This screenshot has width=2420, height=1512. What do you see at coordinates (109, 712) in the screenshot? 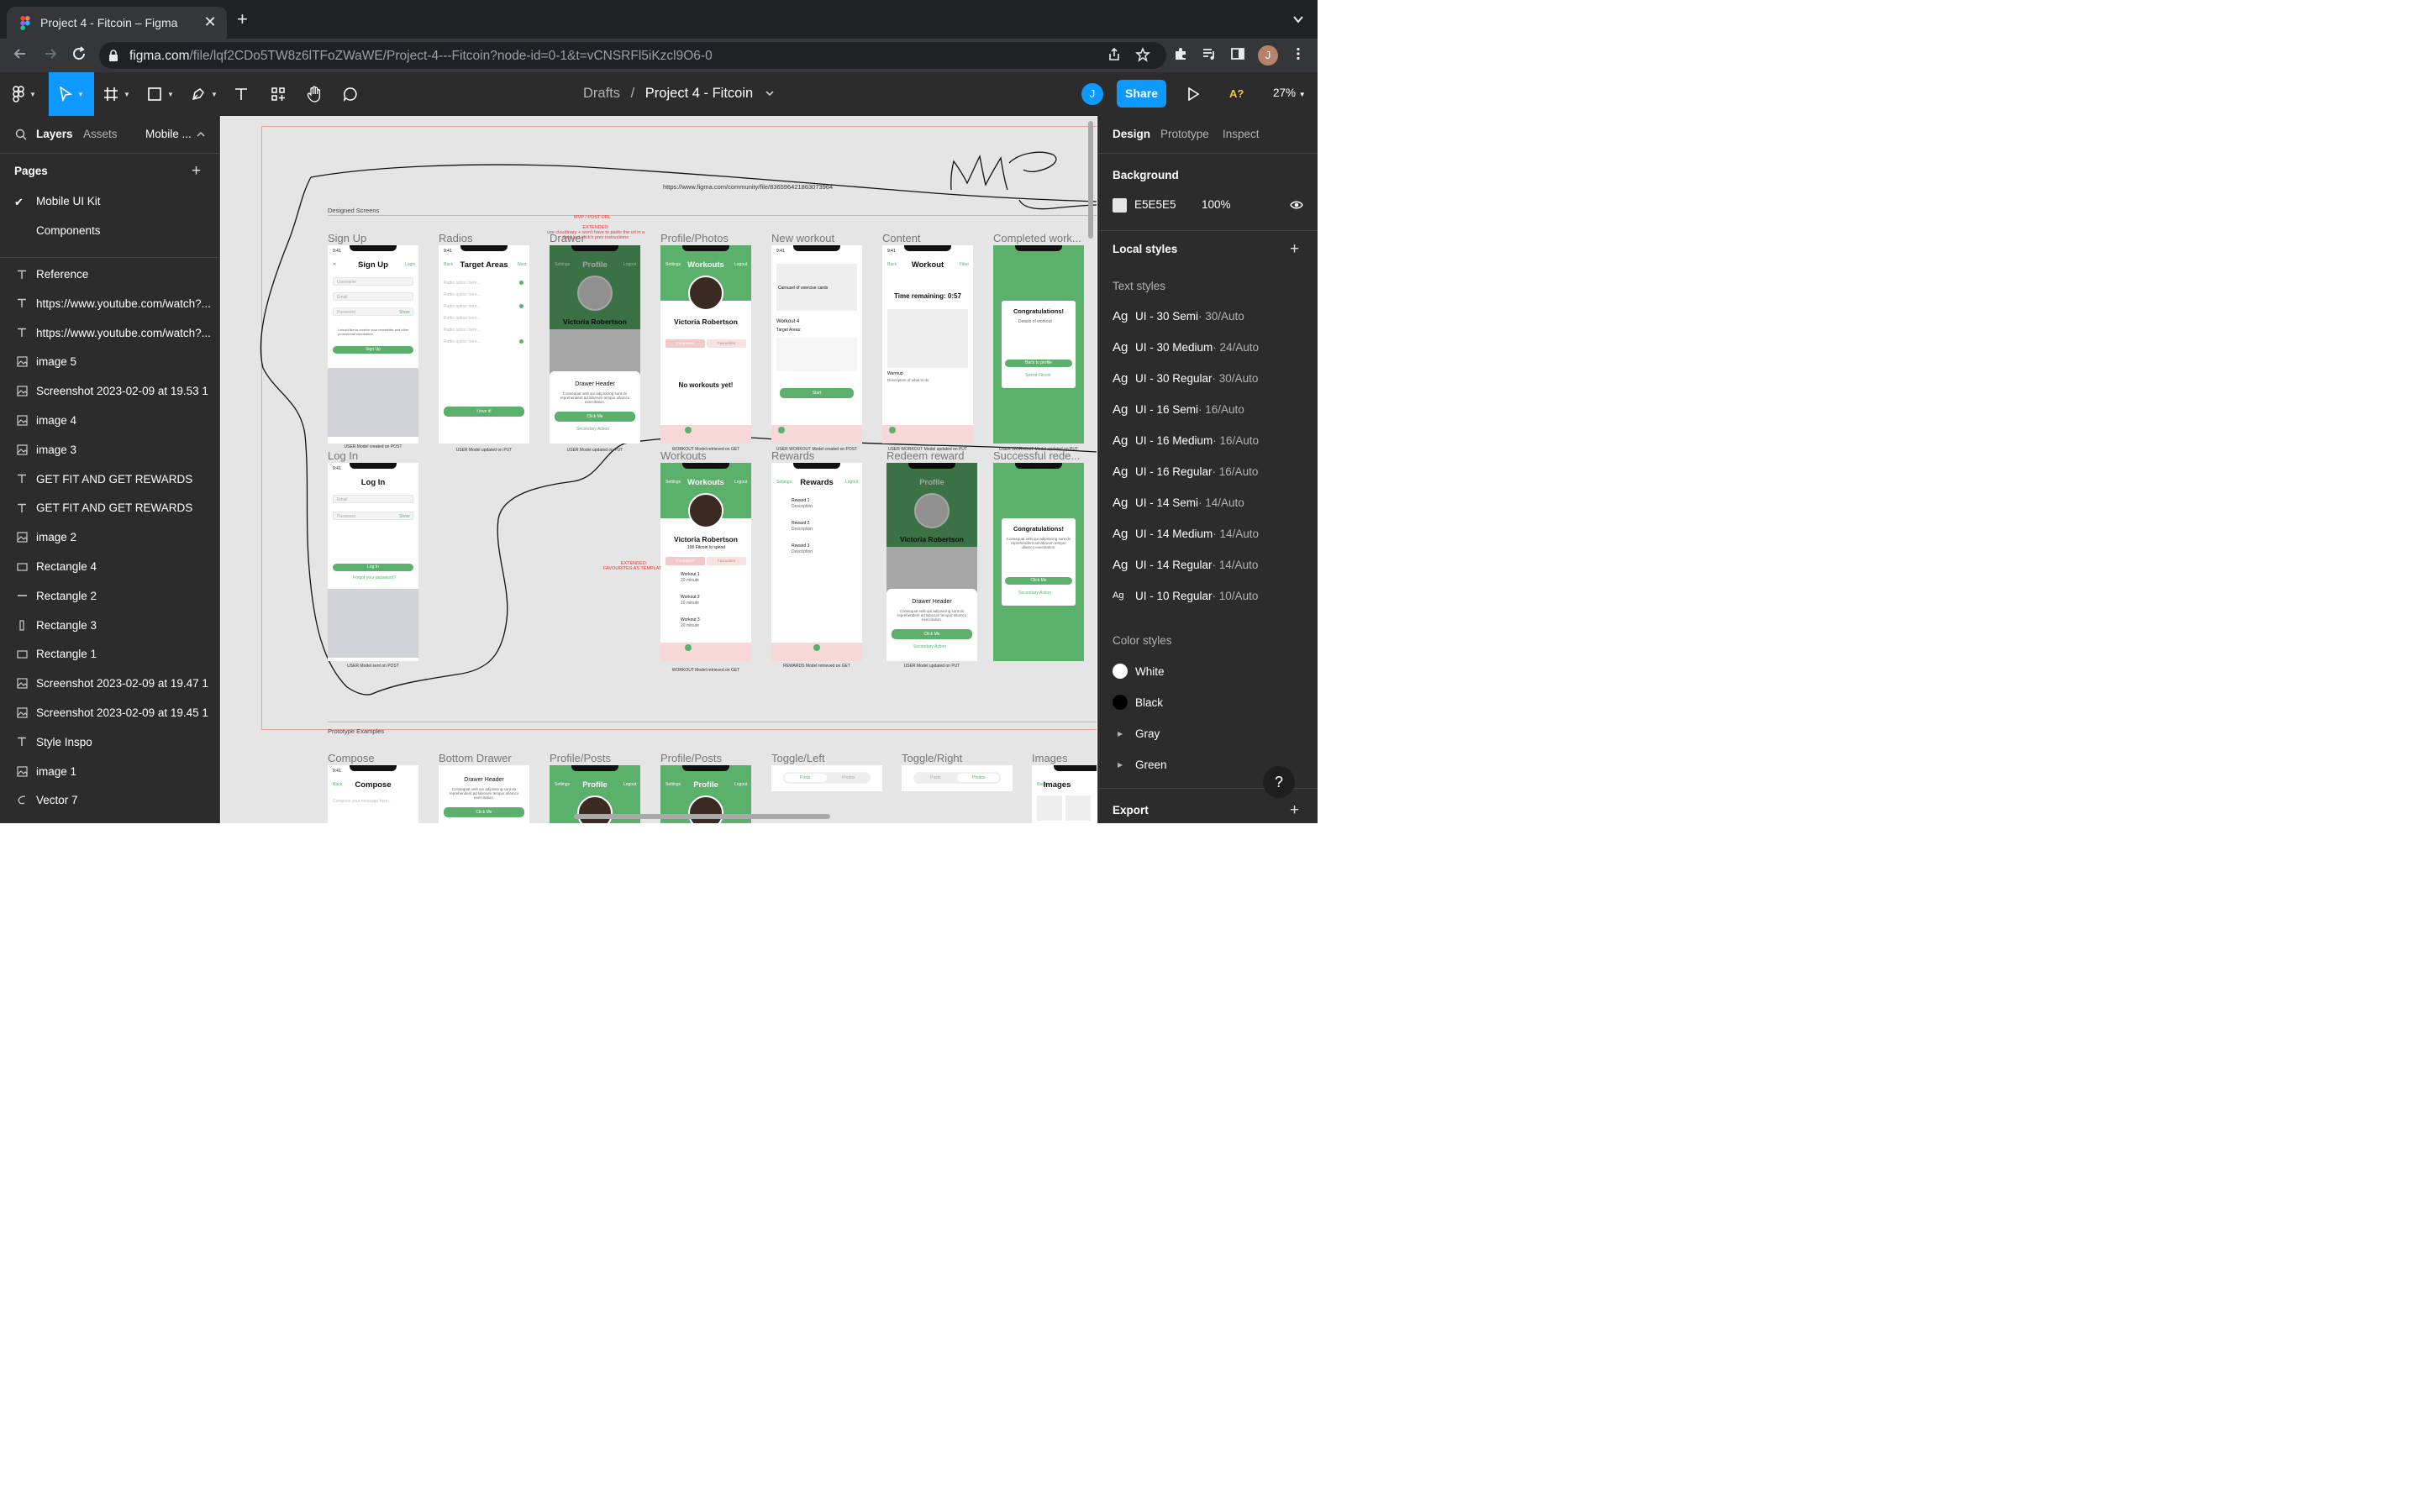
I see `layer-row: Screenshot 2023-02-09 at 19.45 1` at bounding box center [109, 712].